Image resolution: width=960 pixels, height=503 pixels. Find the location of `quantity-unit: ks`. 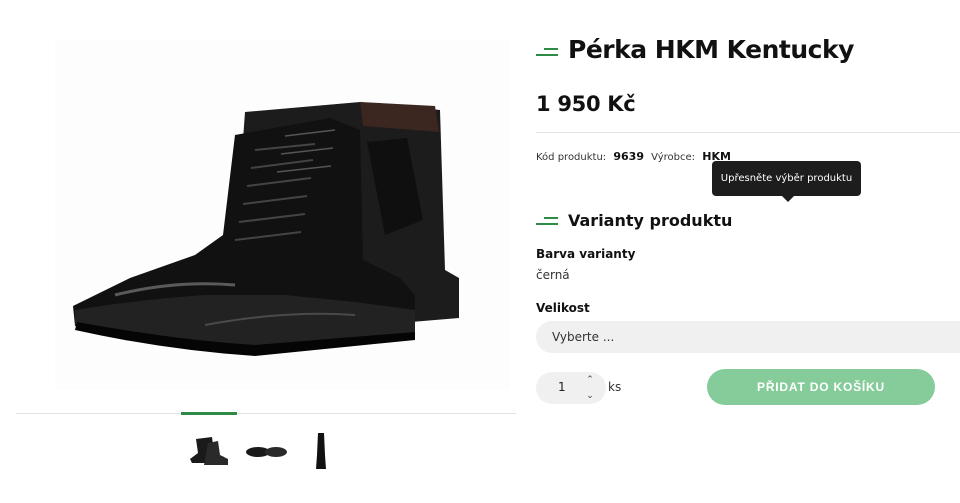

quantity-unit: ks is located at coordinates (615, 387).